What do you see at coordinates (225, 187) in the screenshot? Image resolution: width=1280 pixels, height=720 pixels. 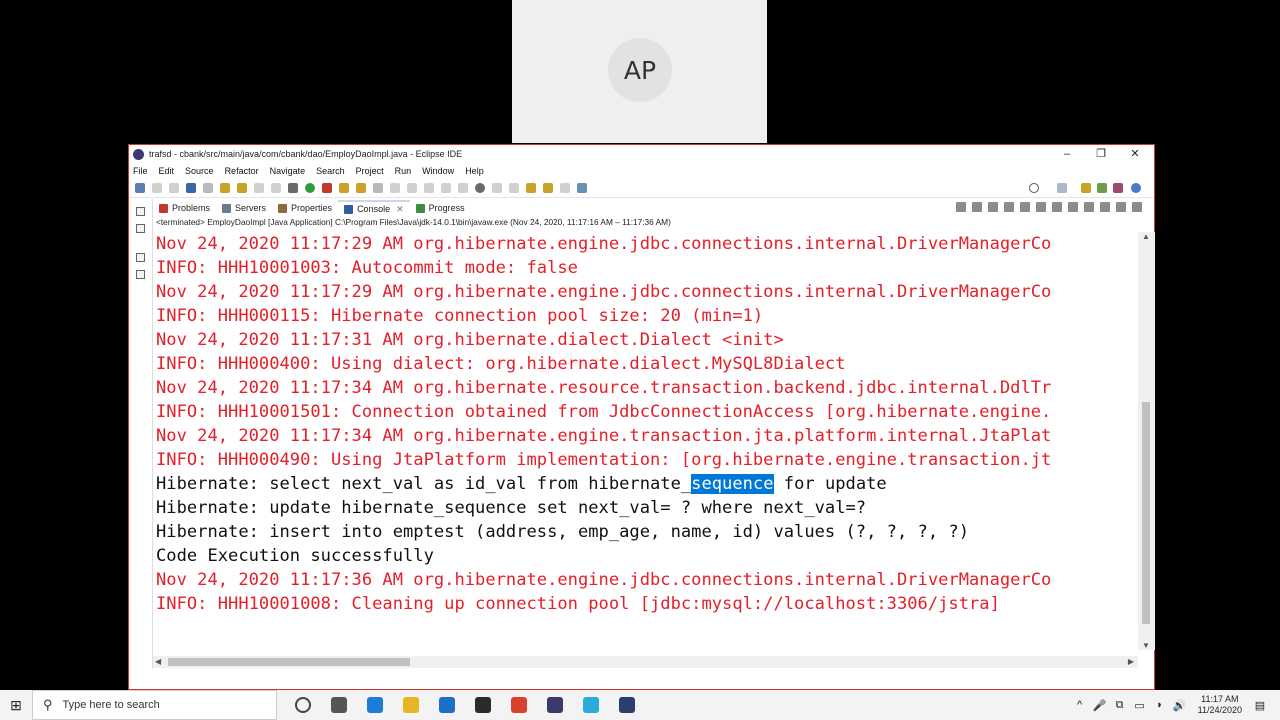 I see `build-icon` at bounding box center [225, 187].